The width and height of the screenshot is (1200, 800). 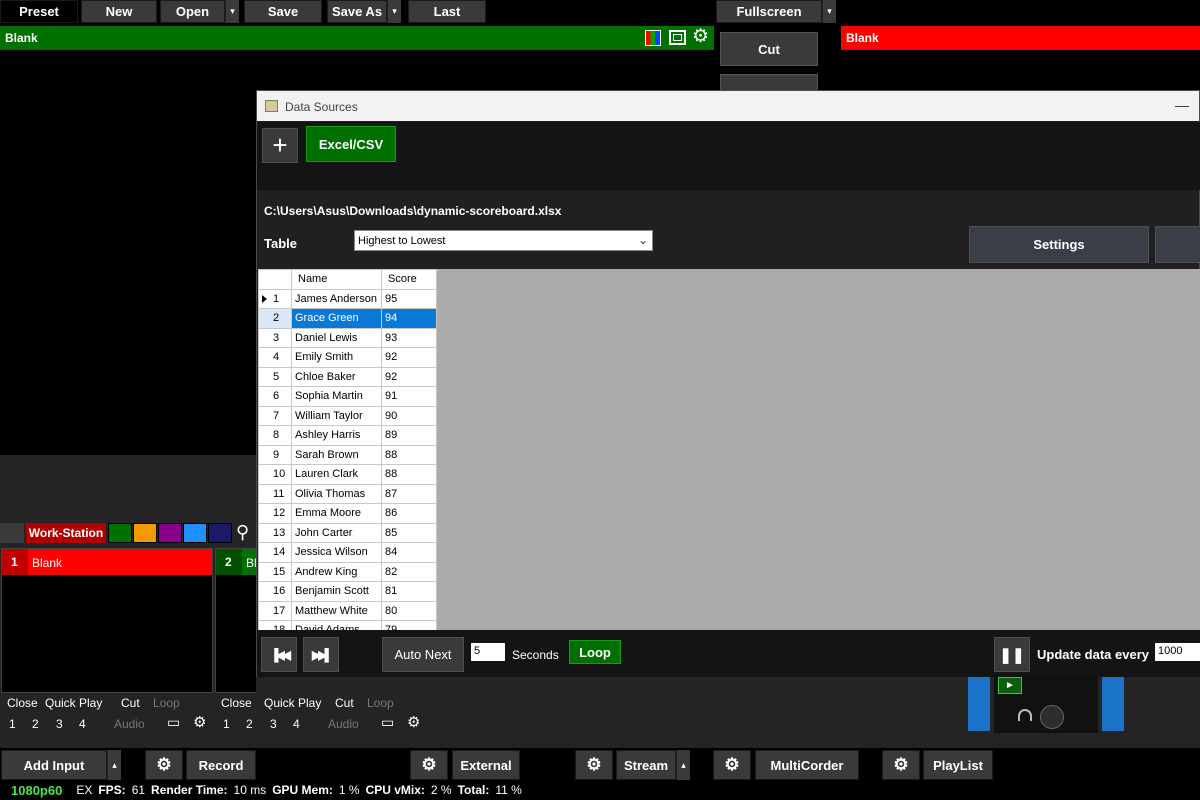 I want to click on table-select: Highest to Lowest ⌄, so click(x=503, y=240).